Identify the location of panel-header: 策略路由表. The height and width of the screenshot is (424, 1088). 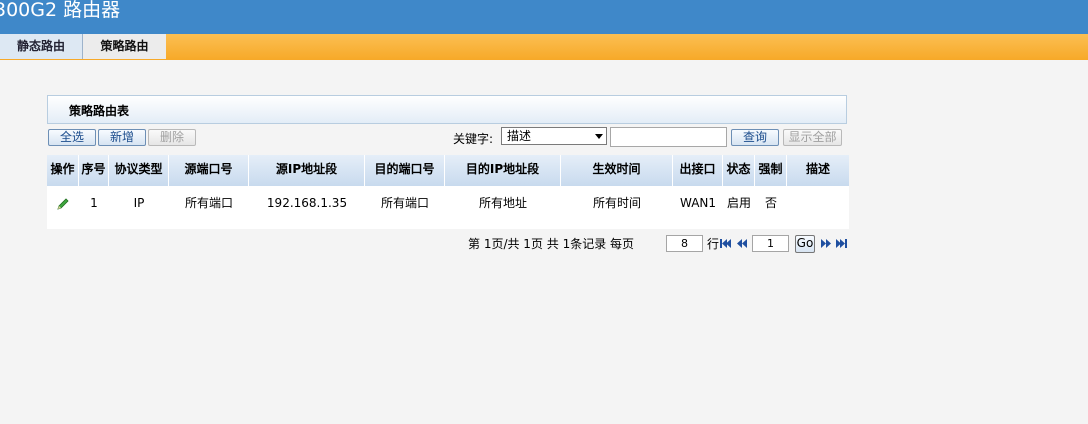
(447, 109).